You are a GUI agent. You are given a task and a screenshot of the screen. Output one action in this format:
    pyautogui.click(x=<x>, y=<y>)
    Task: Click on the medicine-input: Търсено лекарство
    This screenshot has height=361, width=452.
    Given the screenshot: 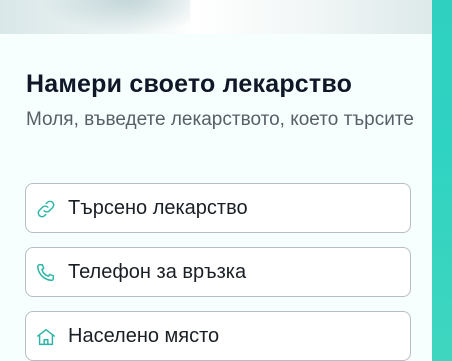 What is the action you would take?
    pyautogui.click(x=218, y=208)
    